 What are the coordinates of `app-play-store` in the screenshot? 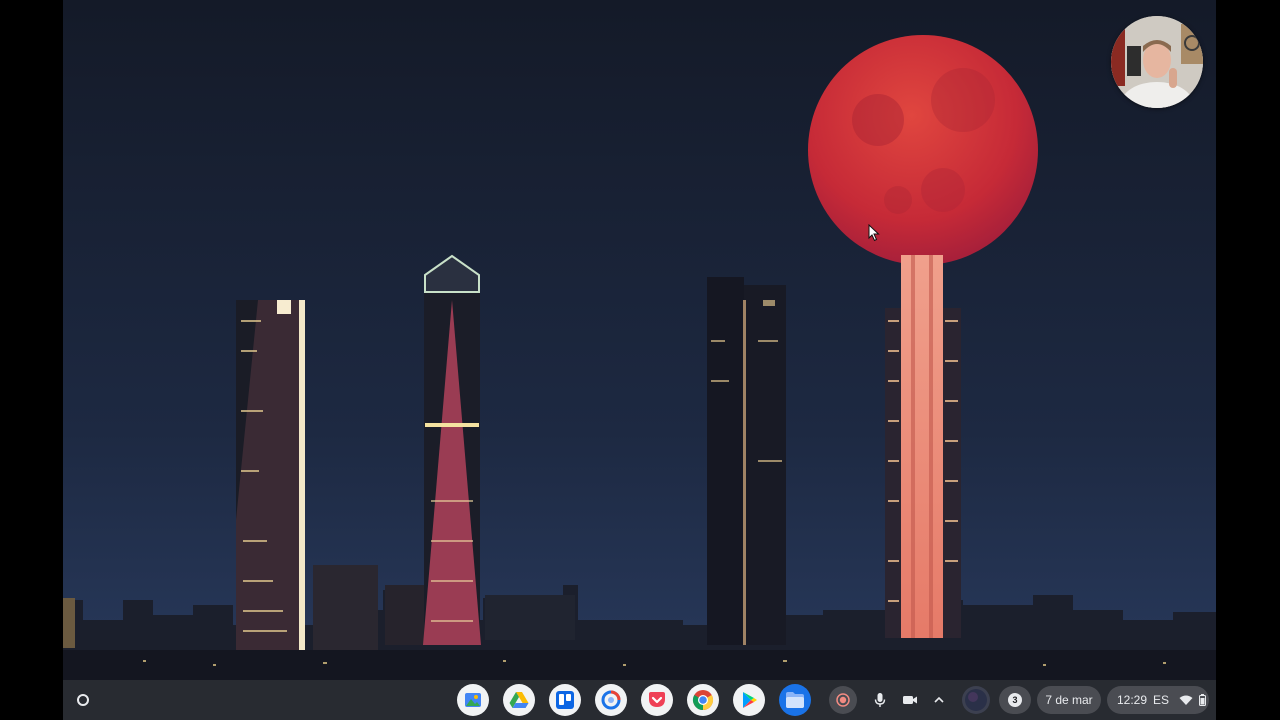 It's located at (749, 700).